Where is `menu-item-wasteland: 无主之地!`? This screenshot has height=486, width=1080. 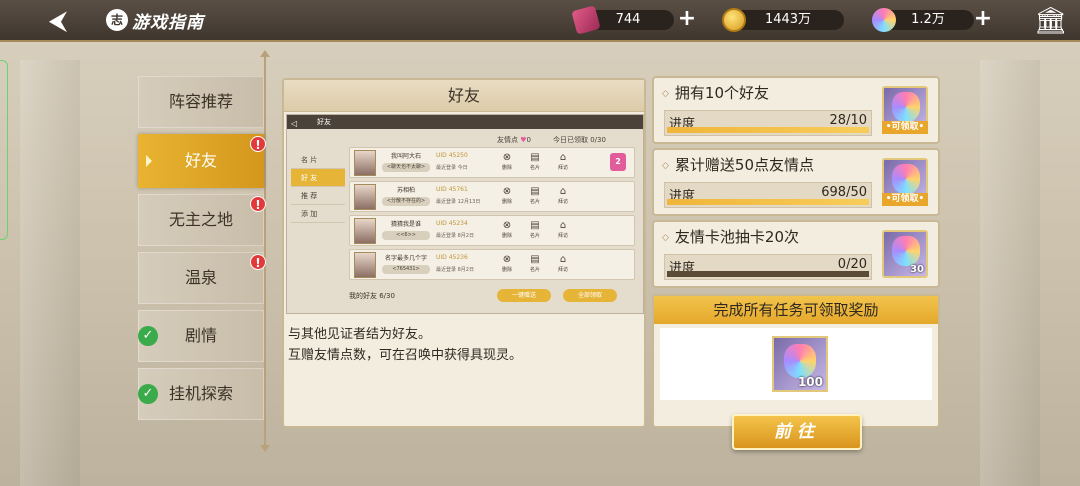
menu-item-wasteland: 无主之地! is located at coordinates (202, 220).